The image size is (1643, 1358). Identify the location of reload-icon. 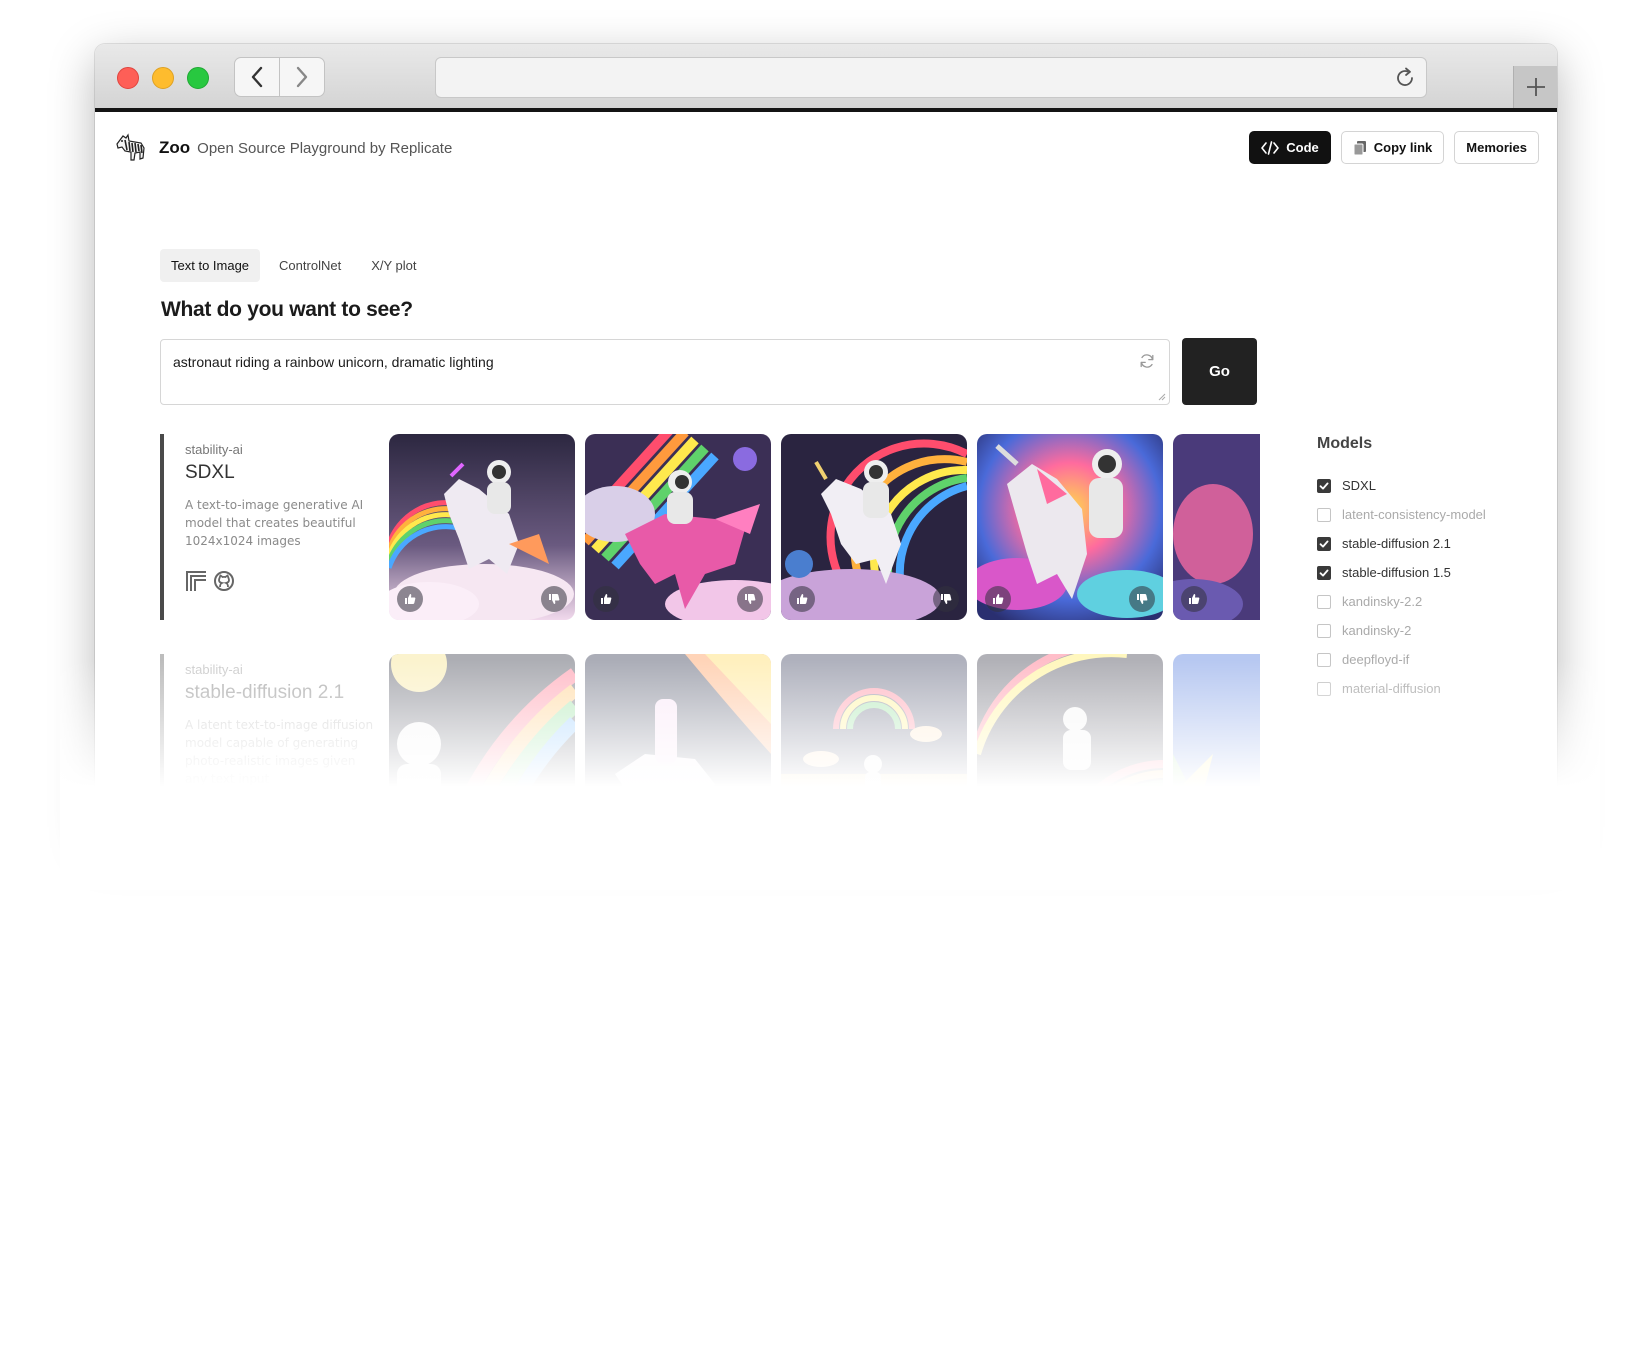
(1405, 78).